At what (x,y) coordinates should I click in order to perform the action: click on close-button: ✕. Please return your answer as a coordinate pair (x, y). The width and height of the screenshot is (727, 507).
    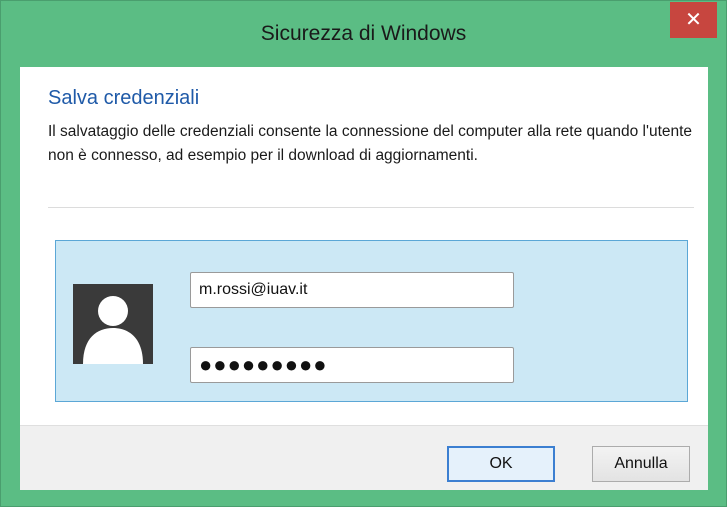
    Looking at the image, I should click on (693, 20).